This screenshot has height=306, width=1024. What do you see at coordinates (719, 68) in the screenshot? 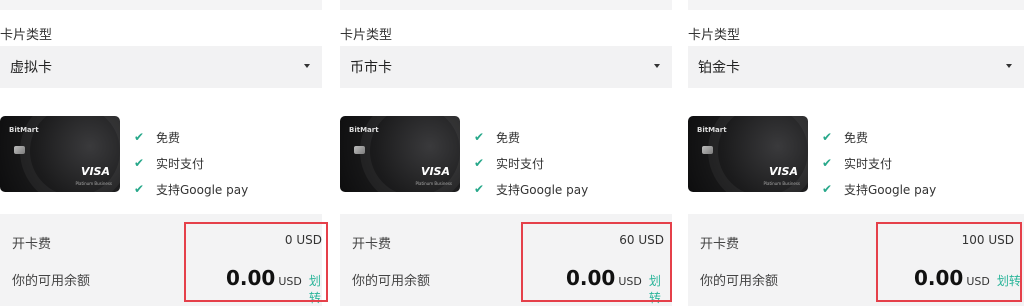
I see `card-type-value: 铂金卡` at bounding box center [719, 68].